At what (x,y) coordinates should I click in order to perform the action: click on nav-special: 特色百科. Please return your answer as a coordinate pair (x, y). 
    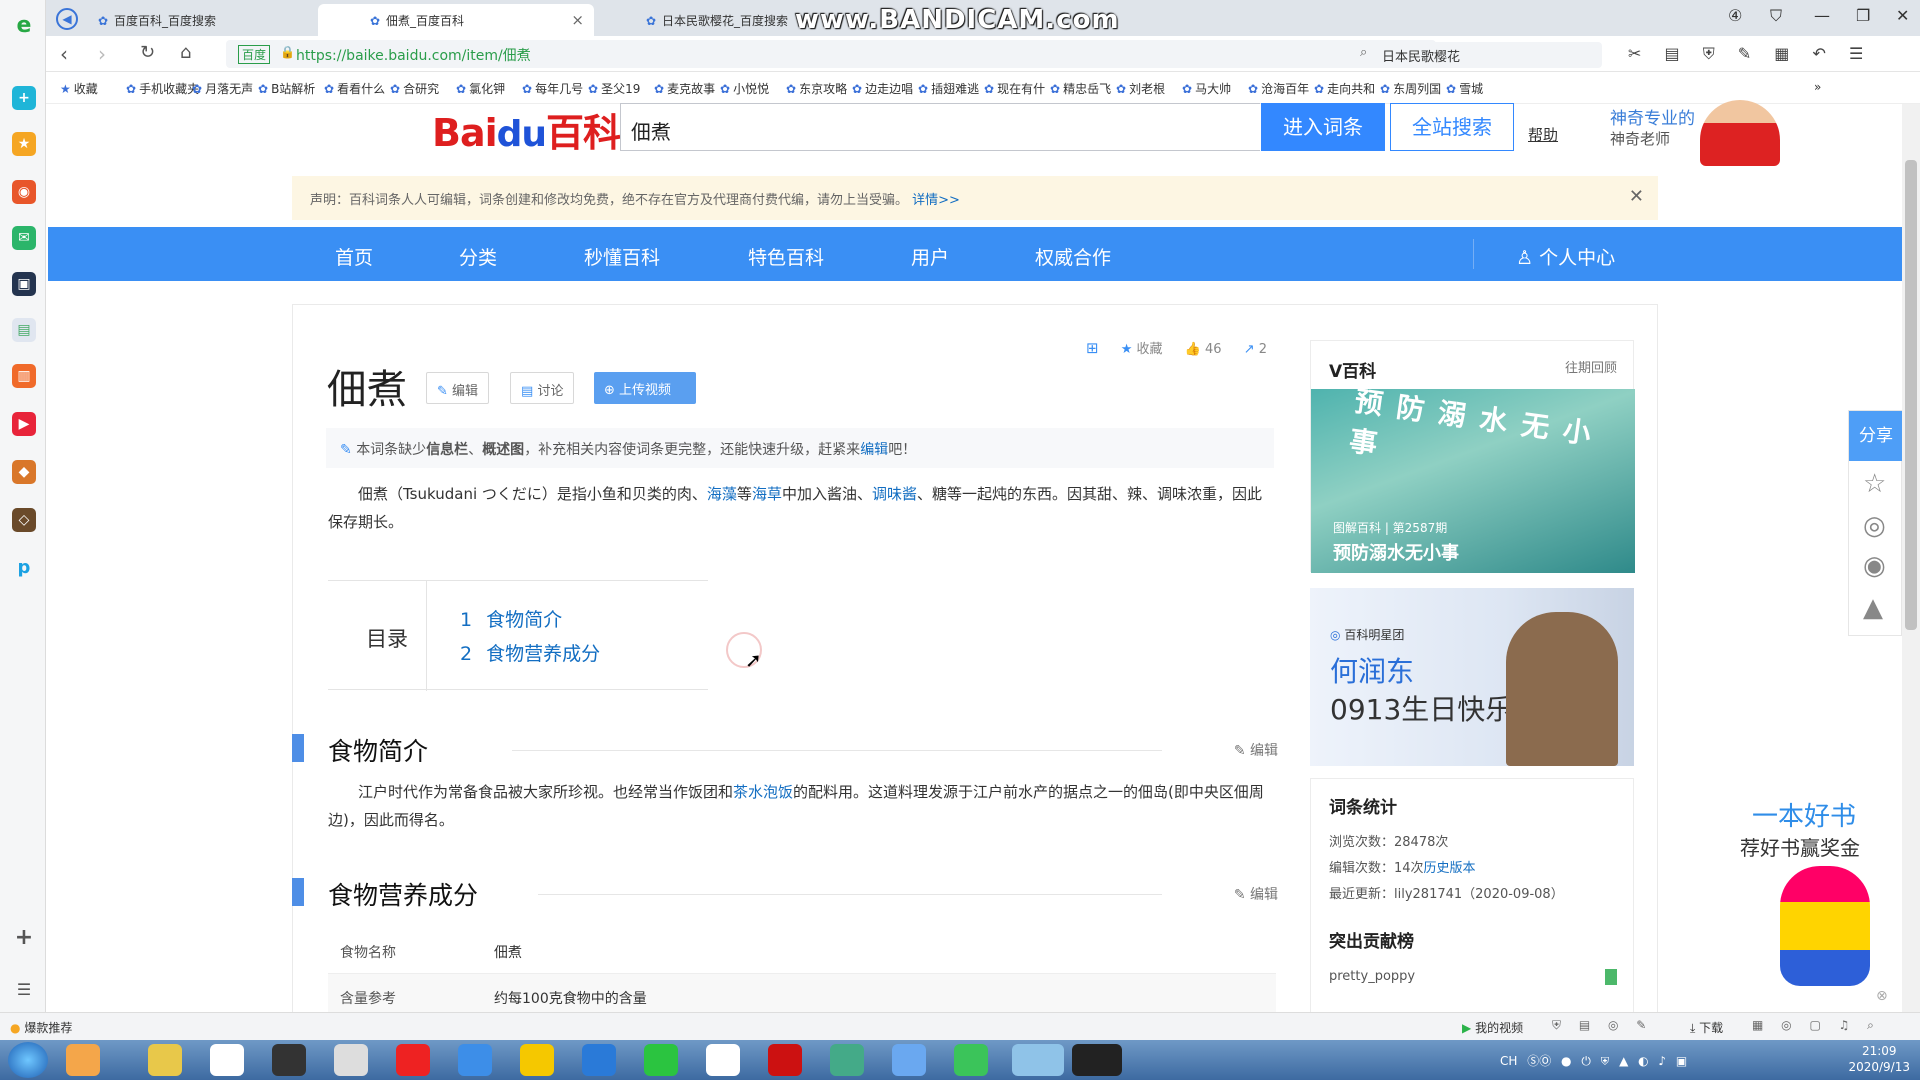
    Looking at the image, I should click on (786, 256).